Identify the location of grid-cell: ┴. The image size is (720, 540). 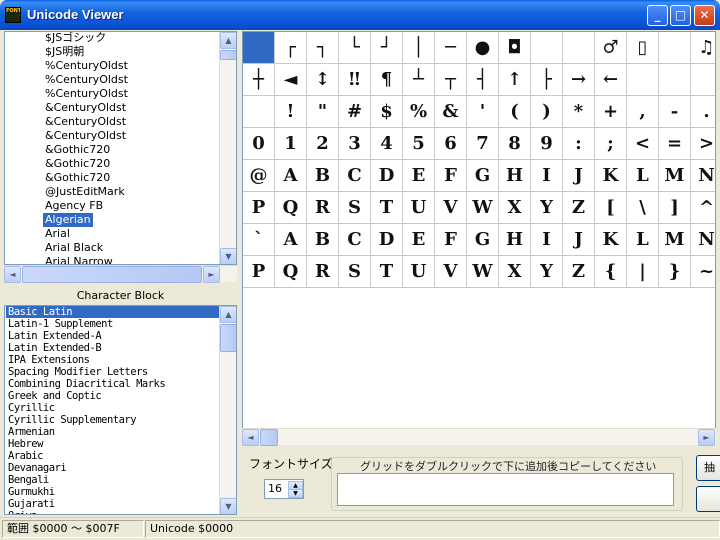
(419, 80).